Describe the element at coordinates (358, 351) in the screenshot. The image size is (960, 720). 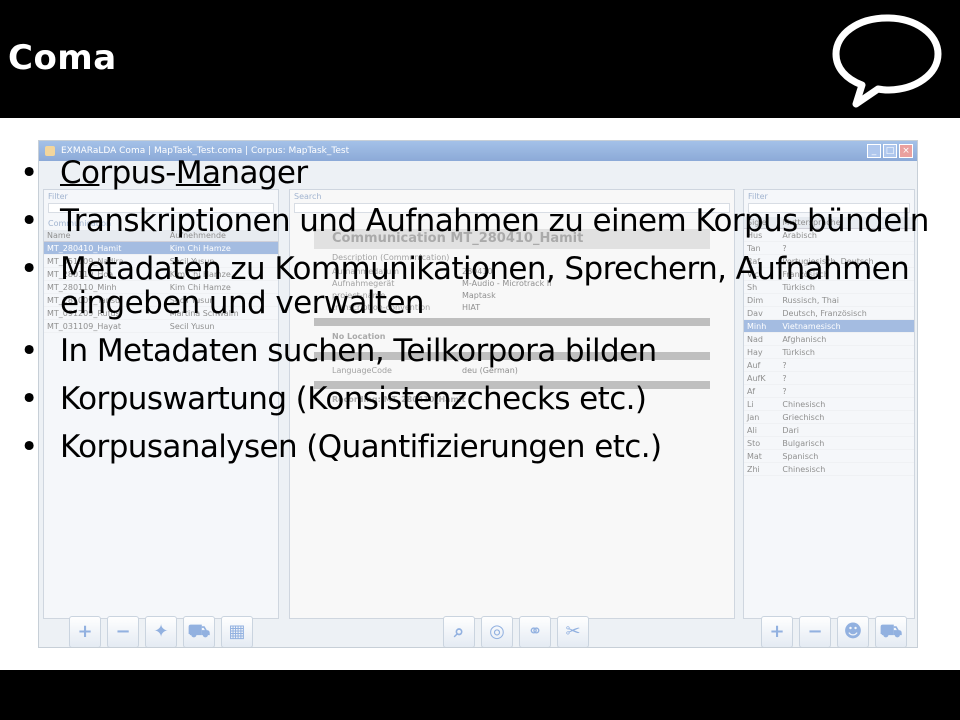
I see `bullet-text: In Metadaten suchen, Teilkorpora bilden` at that location.